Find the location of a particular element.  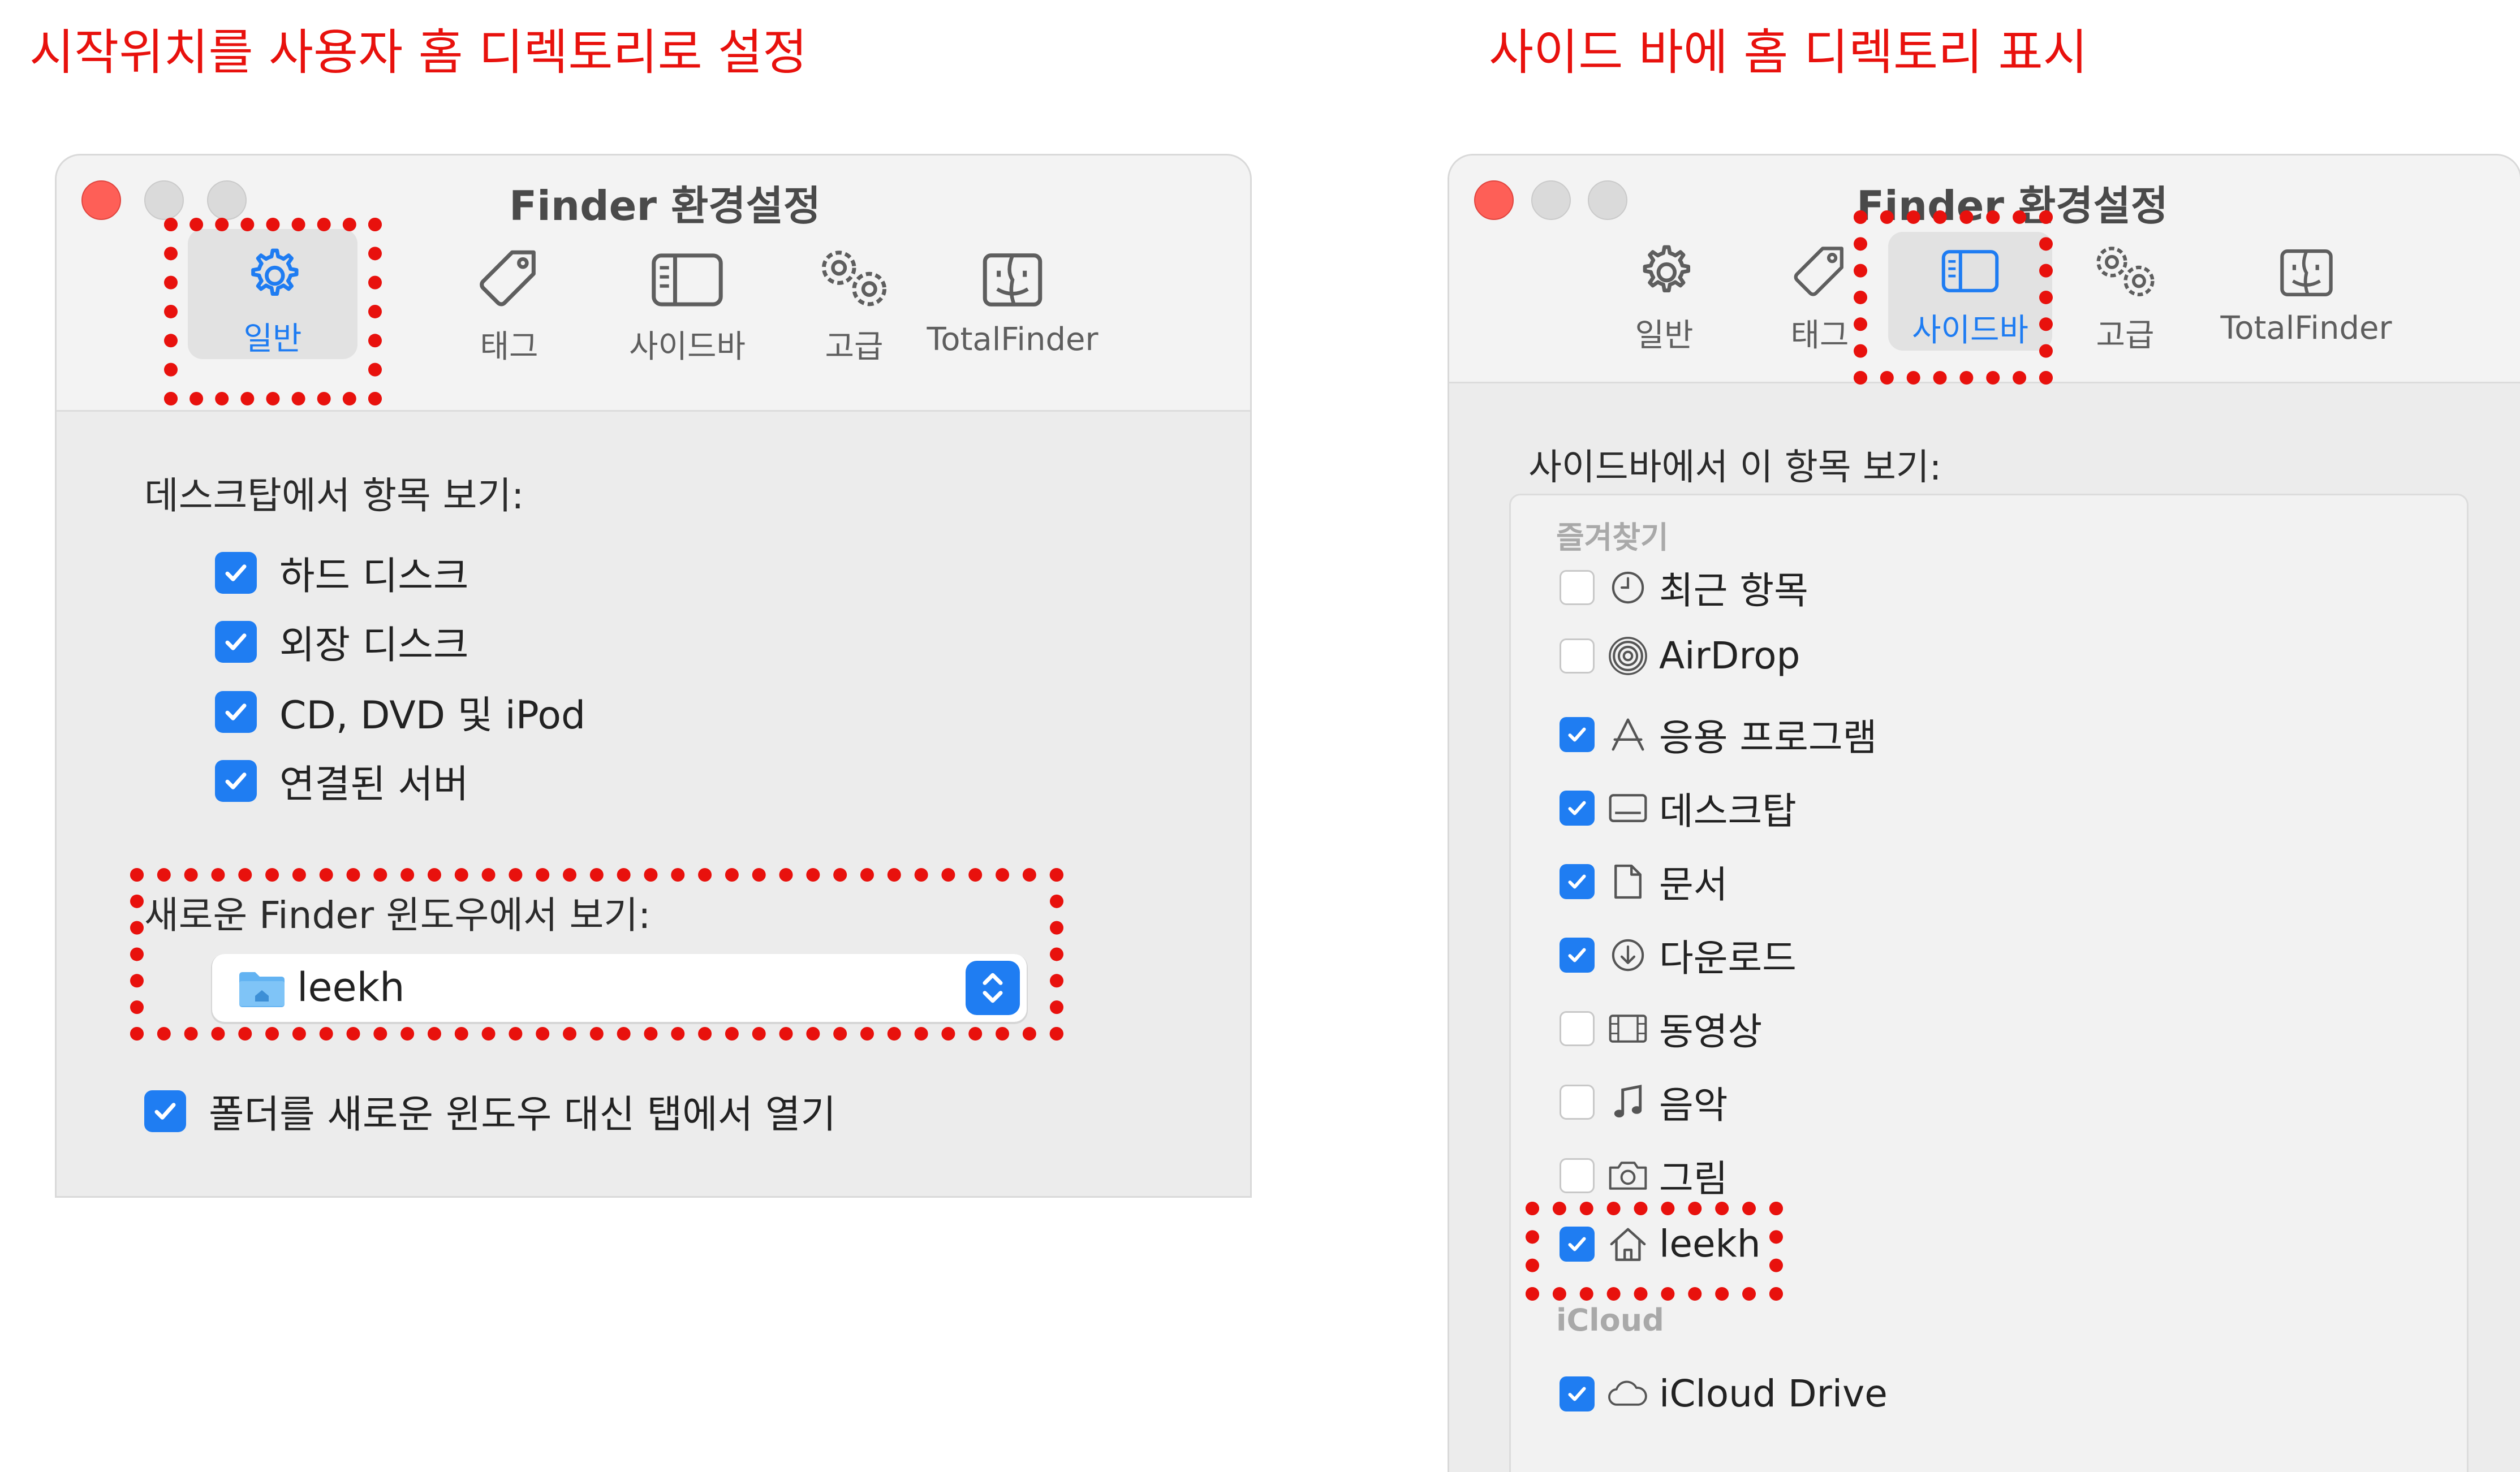

annotation-box-new-window is located at coordinates (596, 954).